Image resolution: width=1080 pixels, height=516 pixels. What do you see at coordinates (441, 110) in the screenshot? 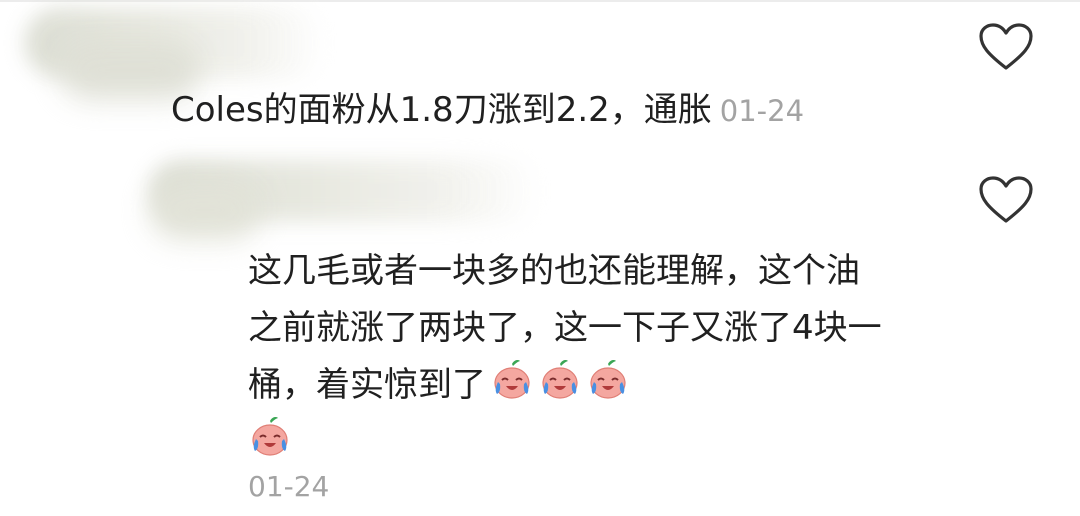
I see `comment-1-text: Coles的面粉从1.8刀涨到2.2，通胀` at bounding box center [441, 110].